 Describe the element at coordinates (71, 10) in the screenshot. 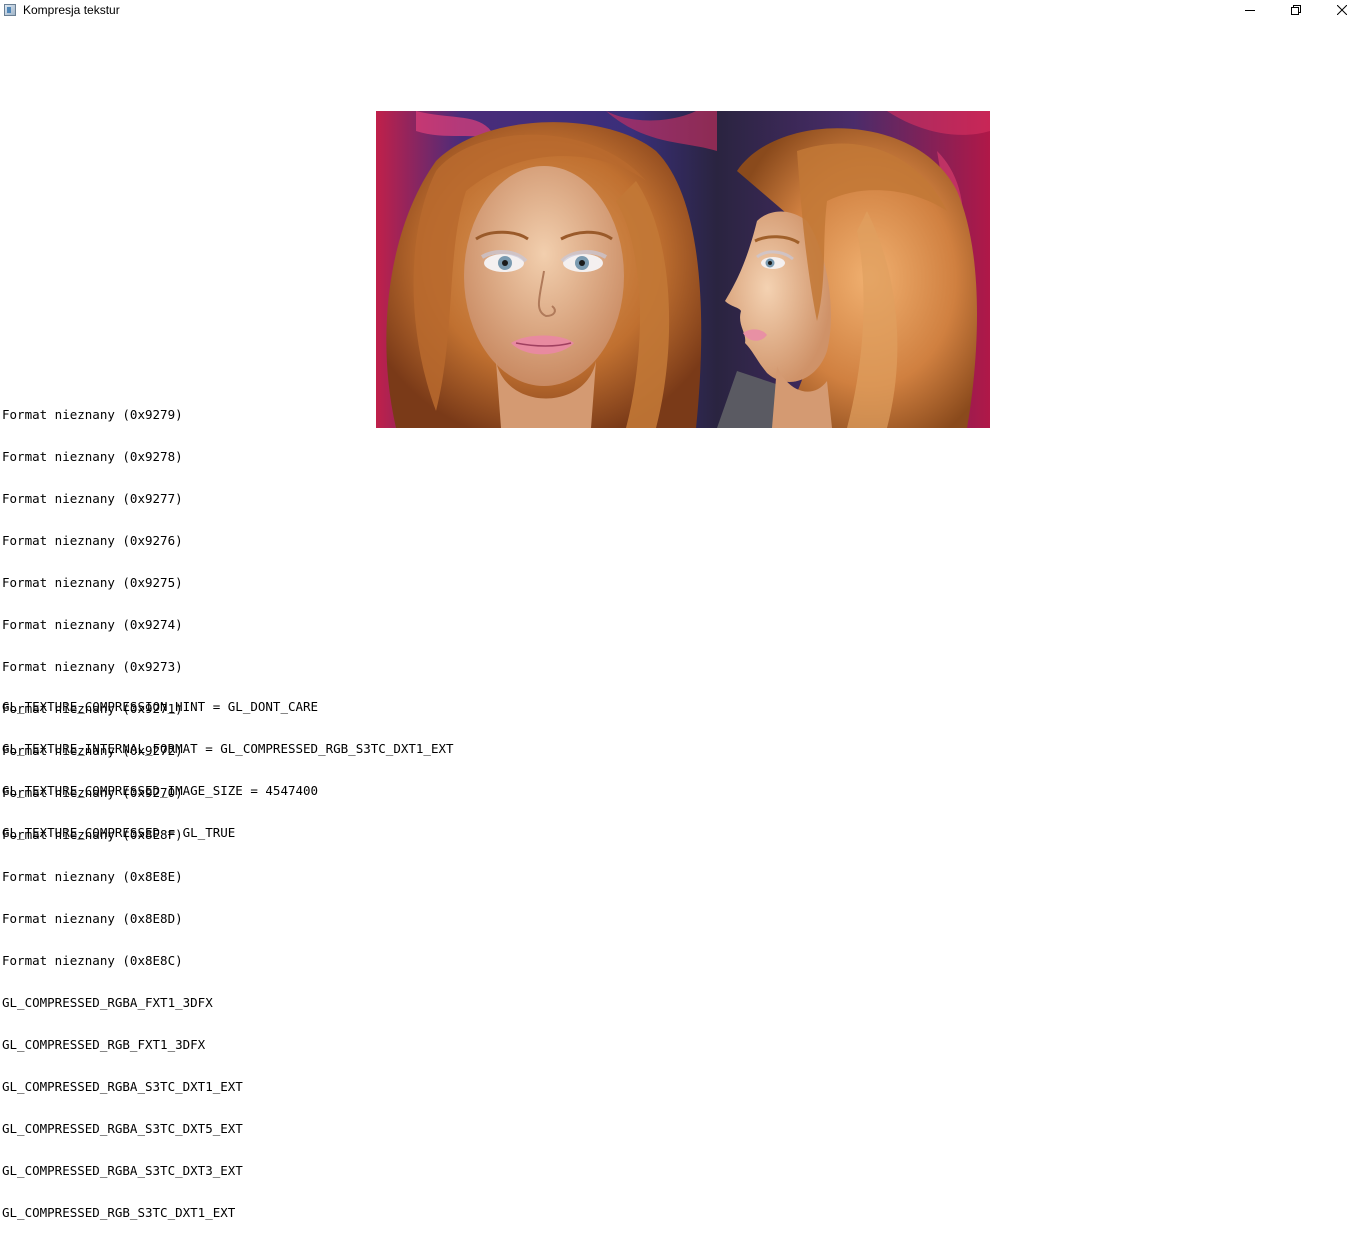

I see `window-title: Kompresja tekstur` at that location.